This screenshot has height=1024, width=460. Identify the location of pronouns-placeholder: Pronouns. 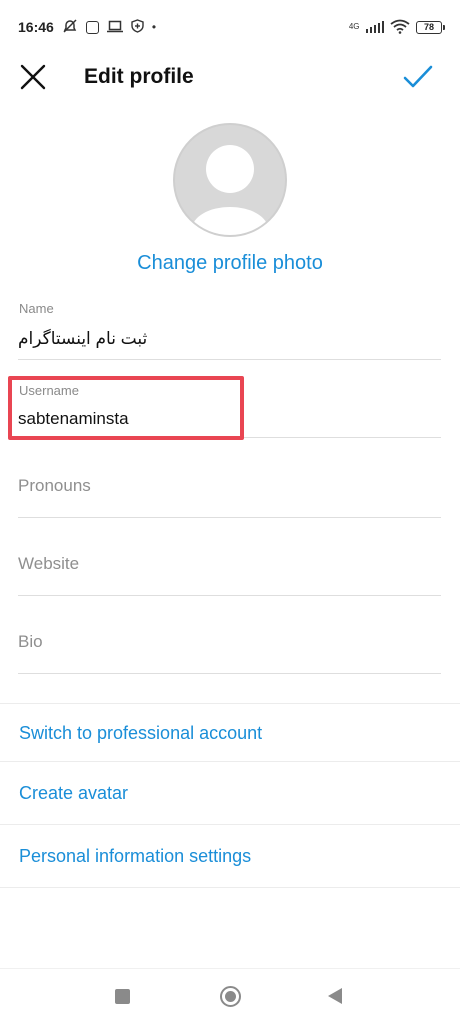
(54, 485).